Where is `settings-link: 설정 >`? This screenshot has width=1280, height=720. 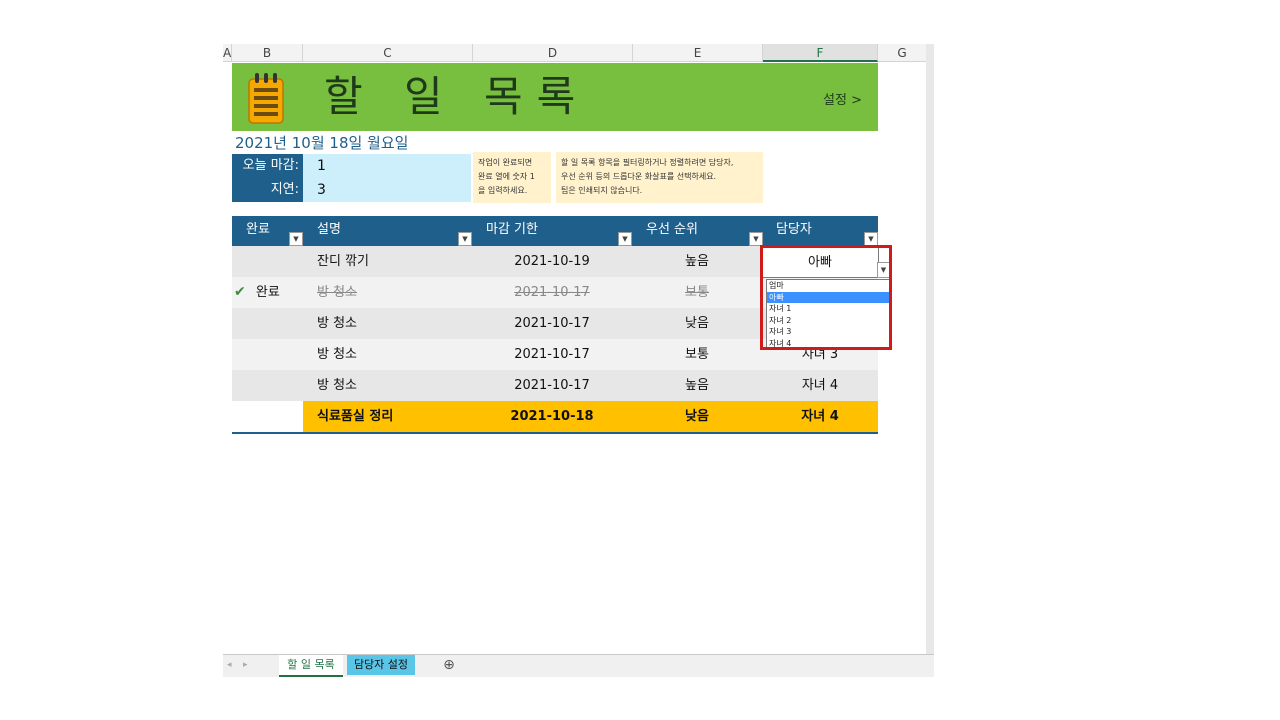
settings-link: 설정 > is located at coordinates (842, 98).